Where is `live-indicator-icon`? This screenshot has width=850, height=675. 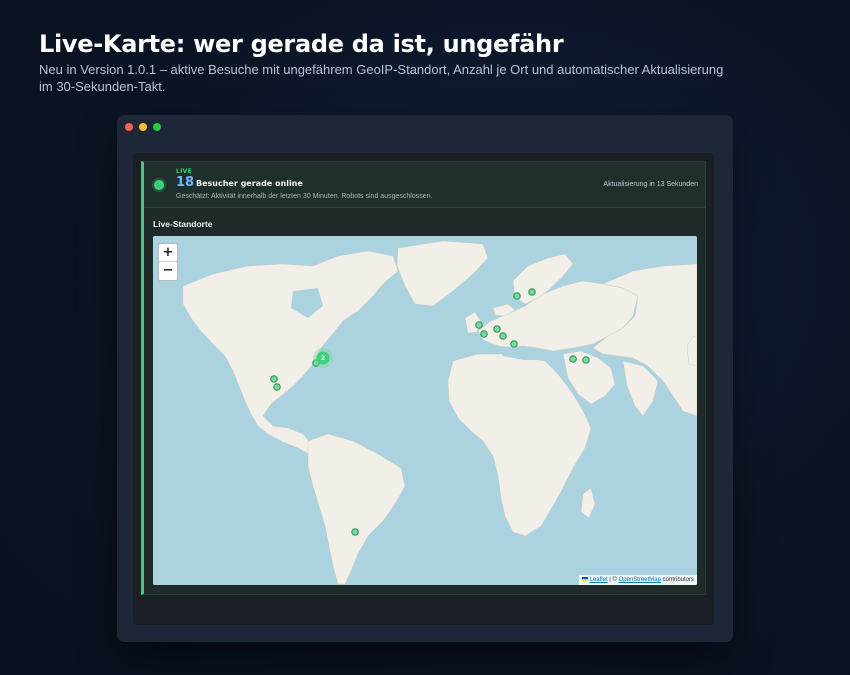 live-indicator-icon is located at coordinates (159, 185).